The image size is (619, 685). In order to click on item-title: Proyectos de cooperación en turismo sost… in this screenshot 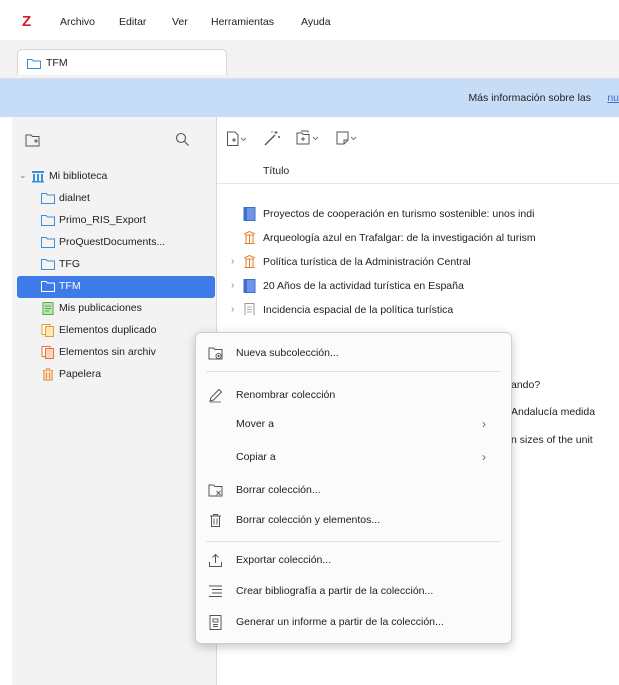, I will do `click(399, 214)`.